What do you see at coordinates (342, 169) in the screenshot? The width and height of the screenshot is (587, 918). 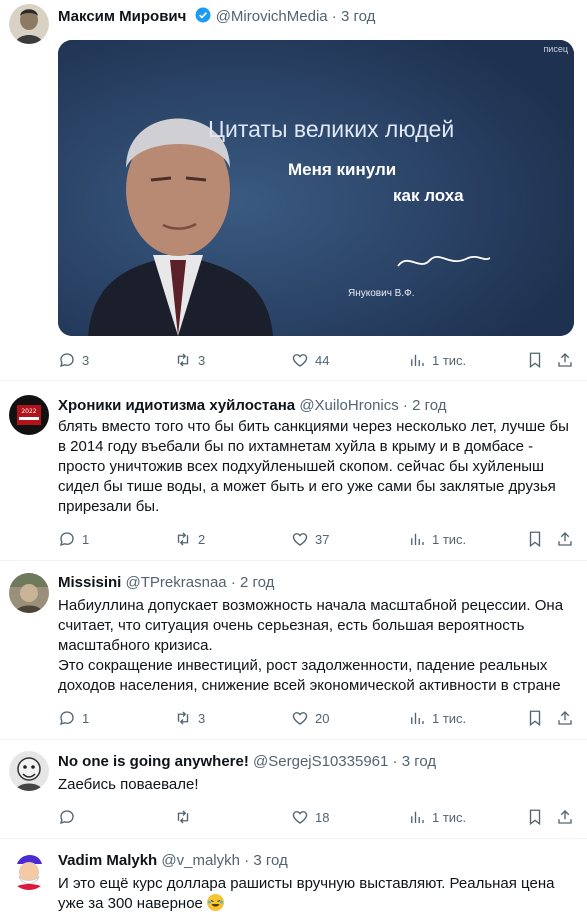 I see `image-quote-line1: Меня кинули` at bounding box center [342, 169].